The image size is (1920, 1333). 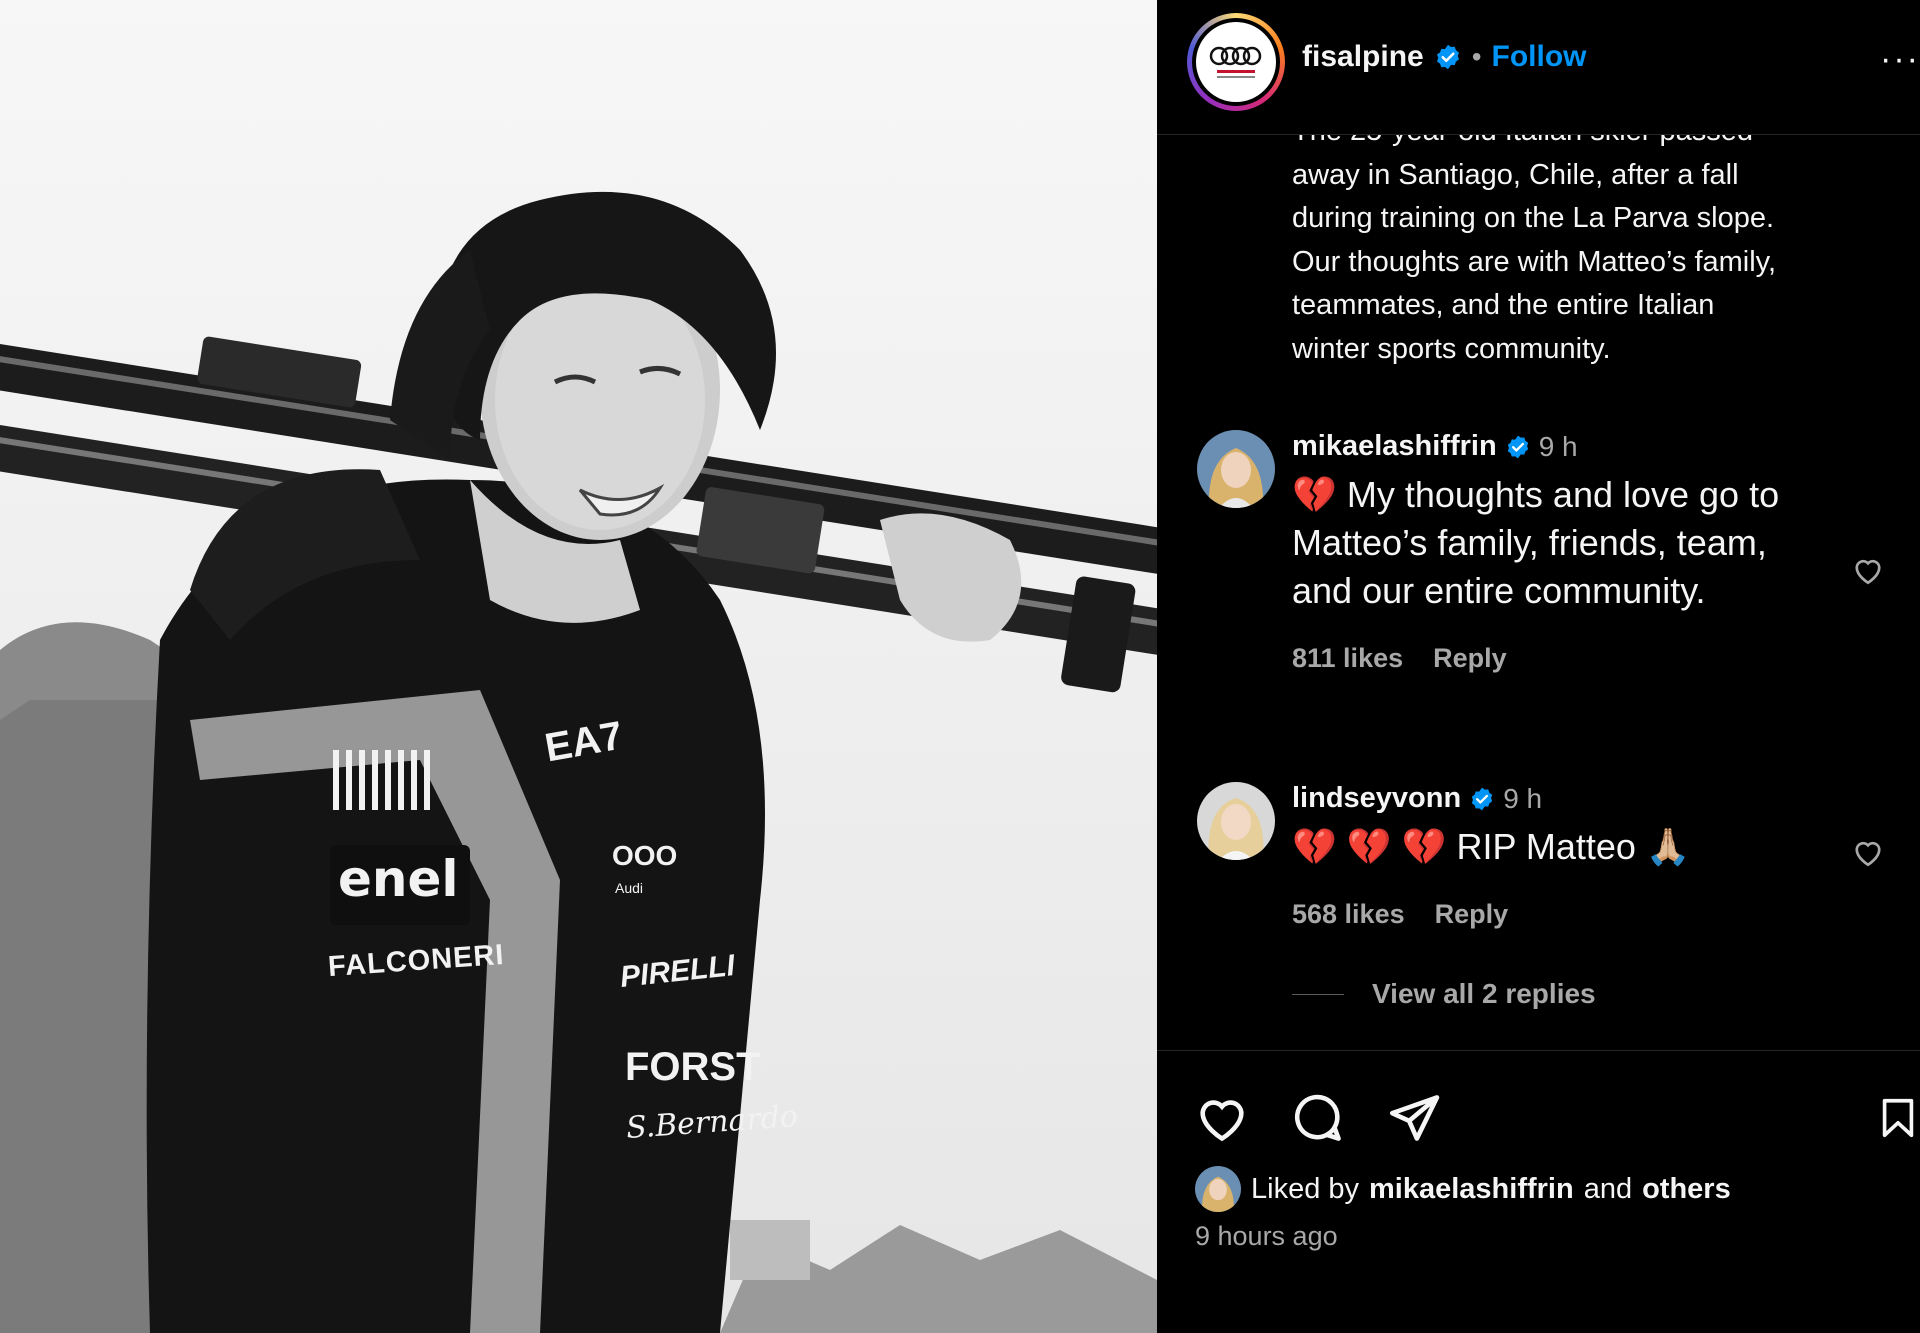 What do you see at coordinates (1394, 446) in the screenshot?
I see `commenter-username: mikaelashiffrin` at bounding box center [1394, 446].